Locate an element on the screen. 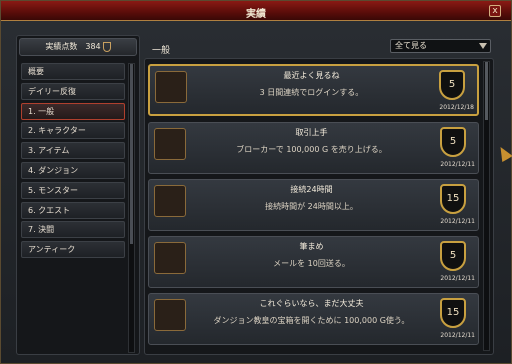  achievement-desc: ダンジョン教皇の宝箱を開くために 100,000 G使う。 is located at coordinates (311, 320).